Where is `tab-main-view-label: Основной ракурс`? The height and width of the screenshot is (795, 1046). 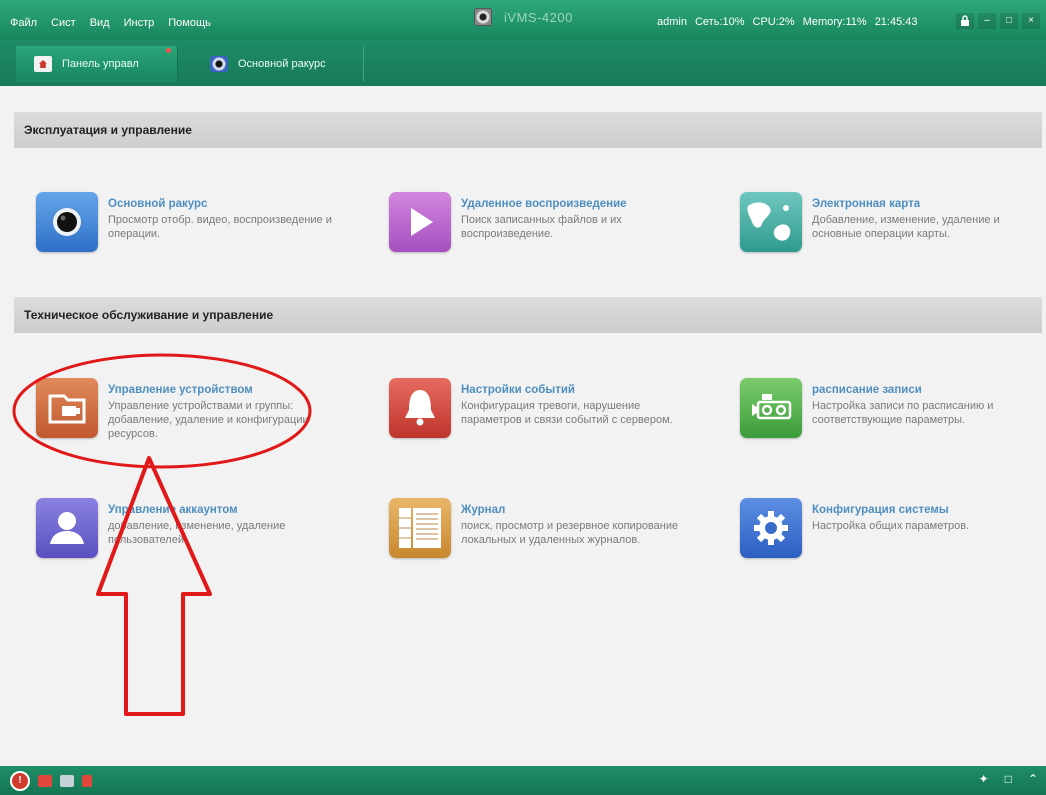 tab-main-view-label: Основной ракурс is located at coordinates (282, 64).